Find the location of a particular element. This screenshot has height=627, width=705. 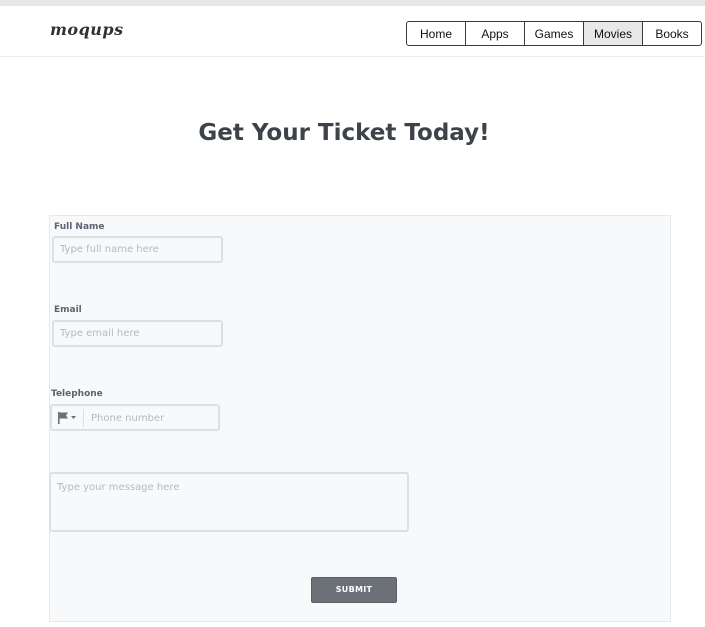

nav-item-movies: Movies is located at coordinates (613, 33).